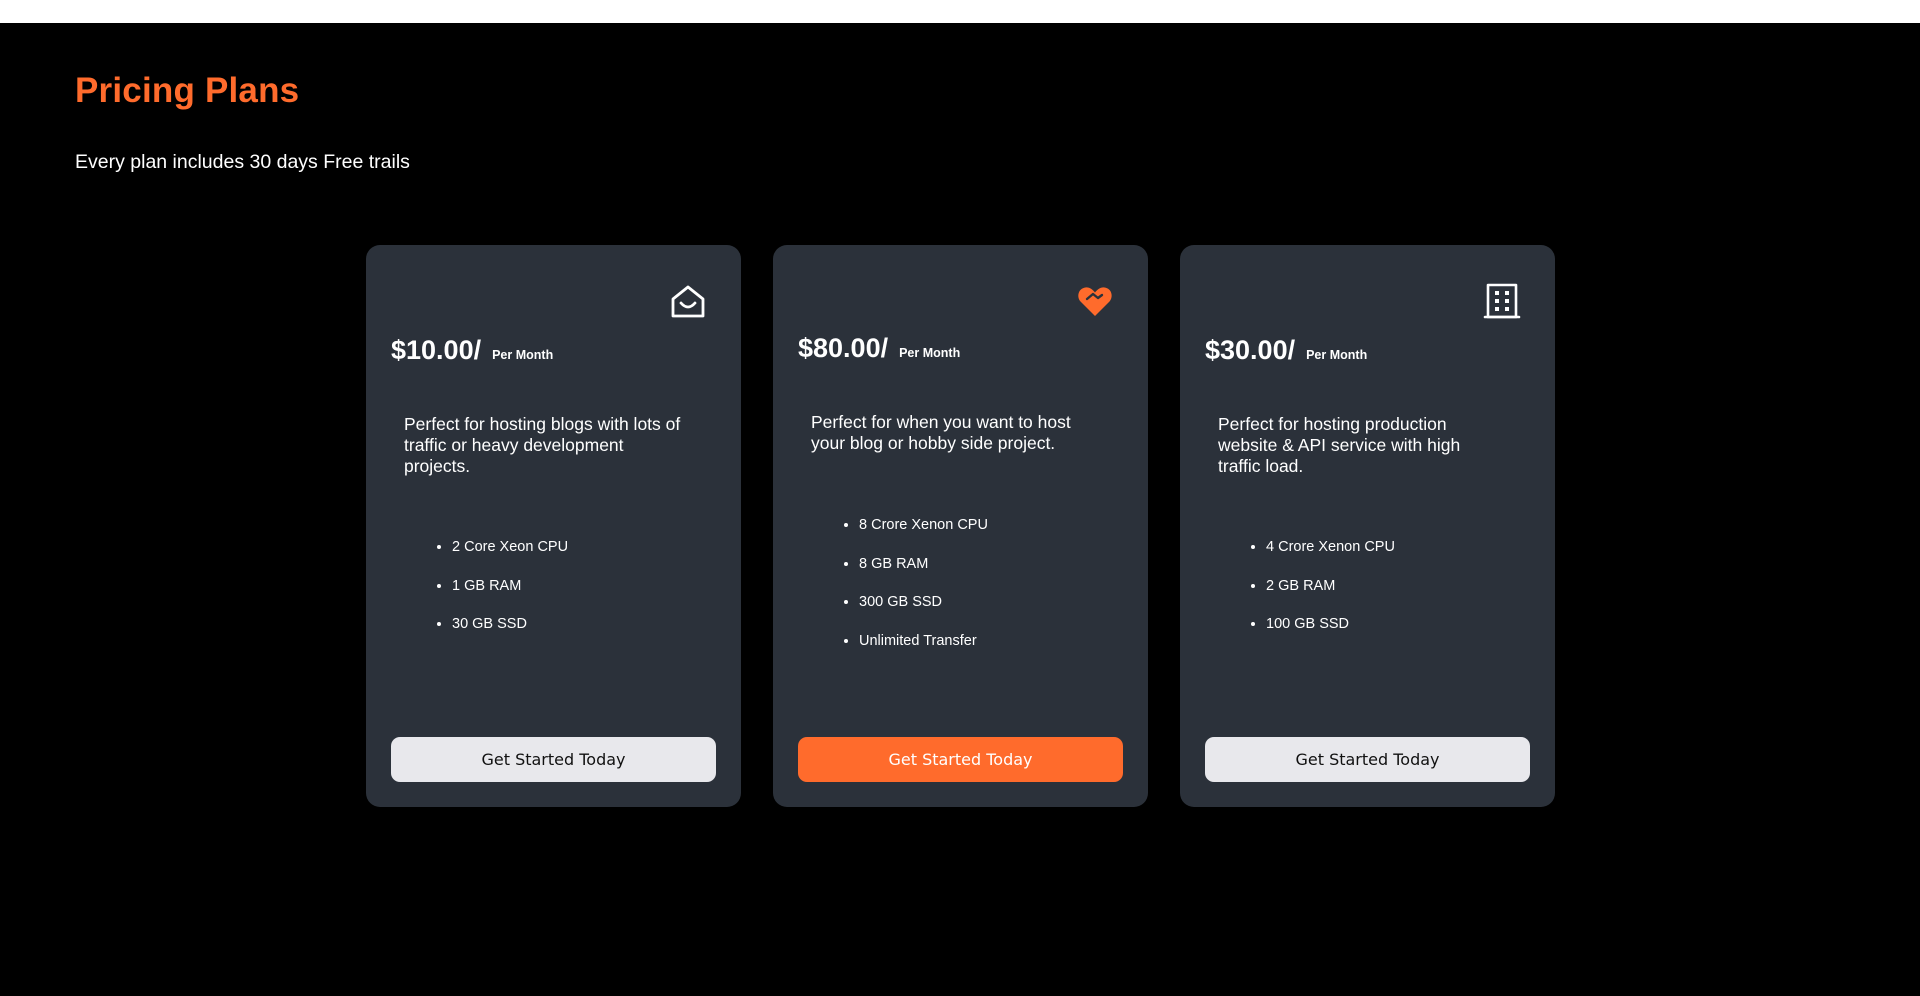 Image resolution: width=1920 pixels, height=996 pixels. What do you see at coordinates (242, 162) in the screenshot?
I see `page-subtitle: Every plan includes 30 days Free trails` at bounding box center [242, 162].